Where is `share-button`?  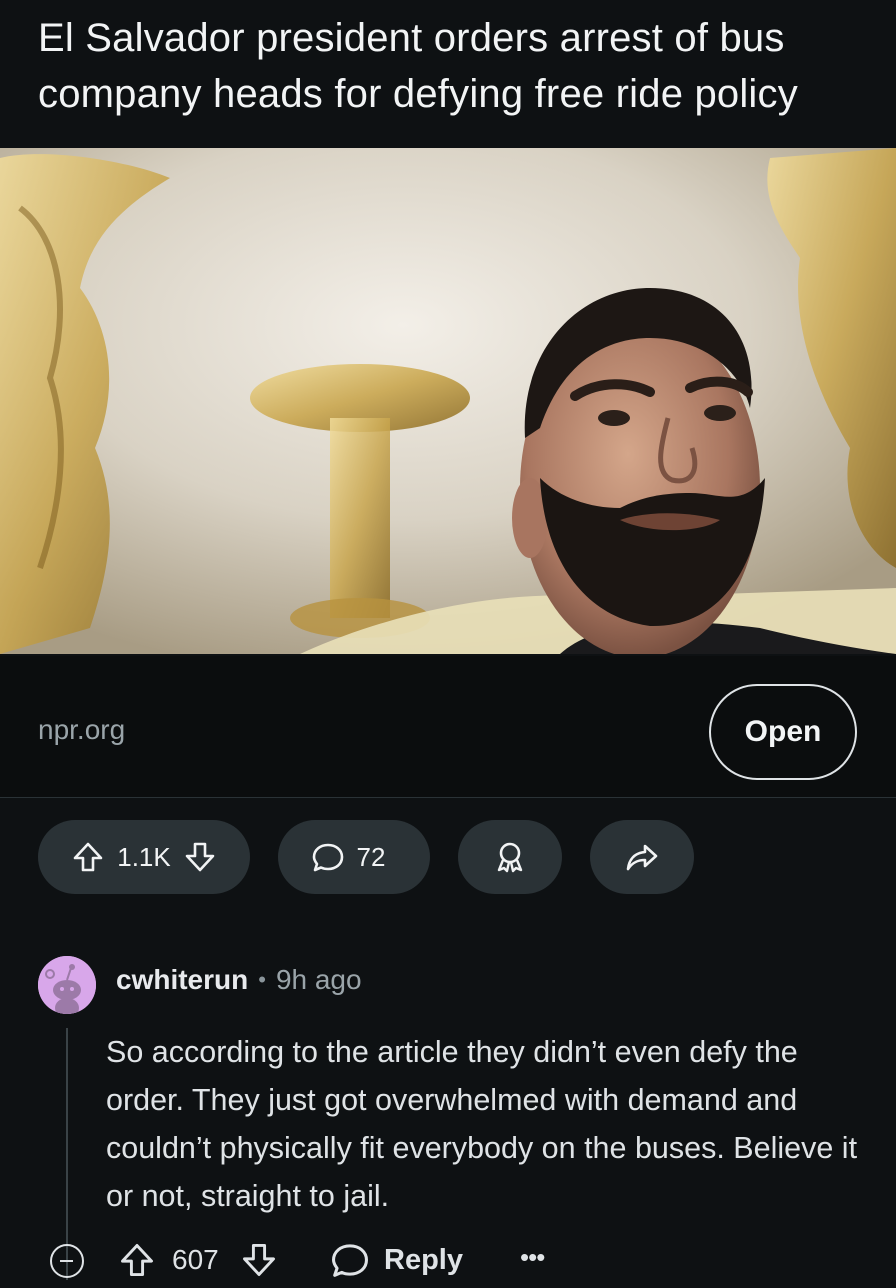 share-button is located at coordinates (642, 857).